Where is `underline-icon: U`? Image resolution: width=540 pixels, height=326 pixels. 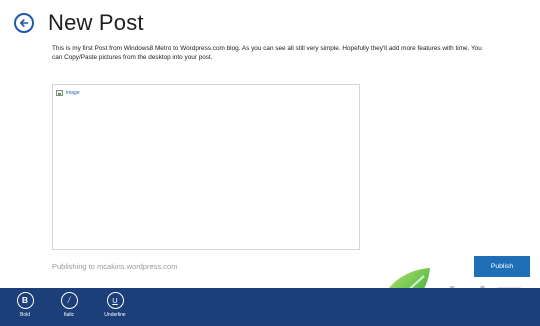 underline-icon: U is located at coordinates (115, 300).